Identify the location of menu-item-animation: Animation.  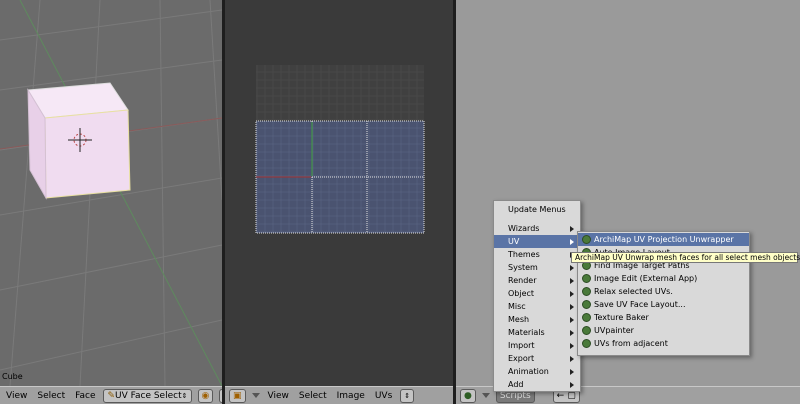
(537, 371).